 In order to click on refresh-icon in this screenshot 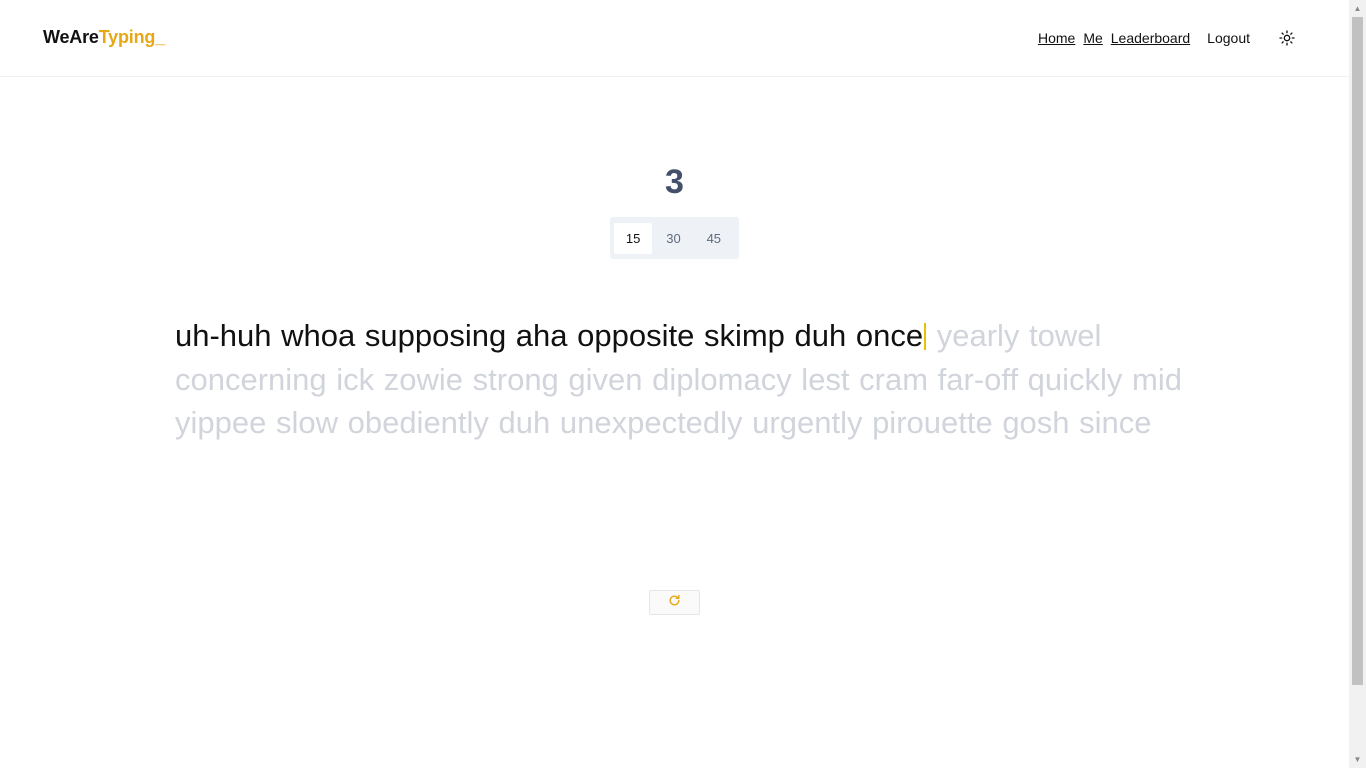, I will do `click(674, 603)`.